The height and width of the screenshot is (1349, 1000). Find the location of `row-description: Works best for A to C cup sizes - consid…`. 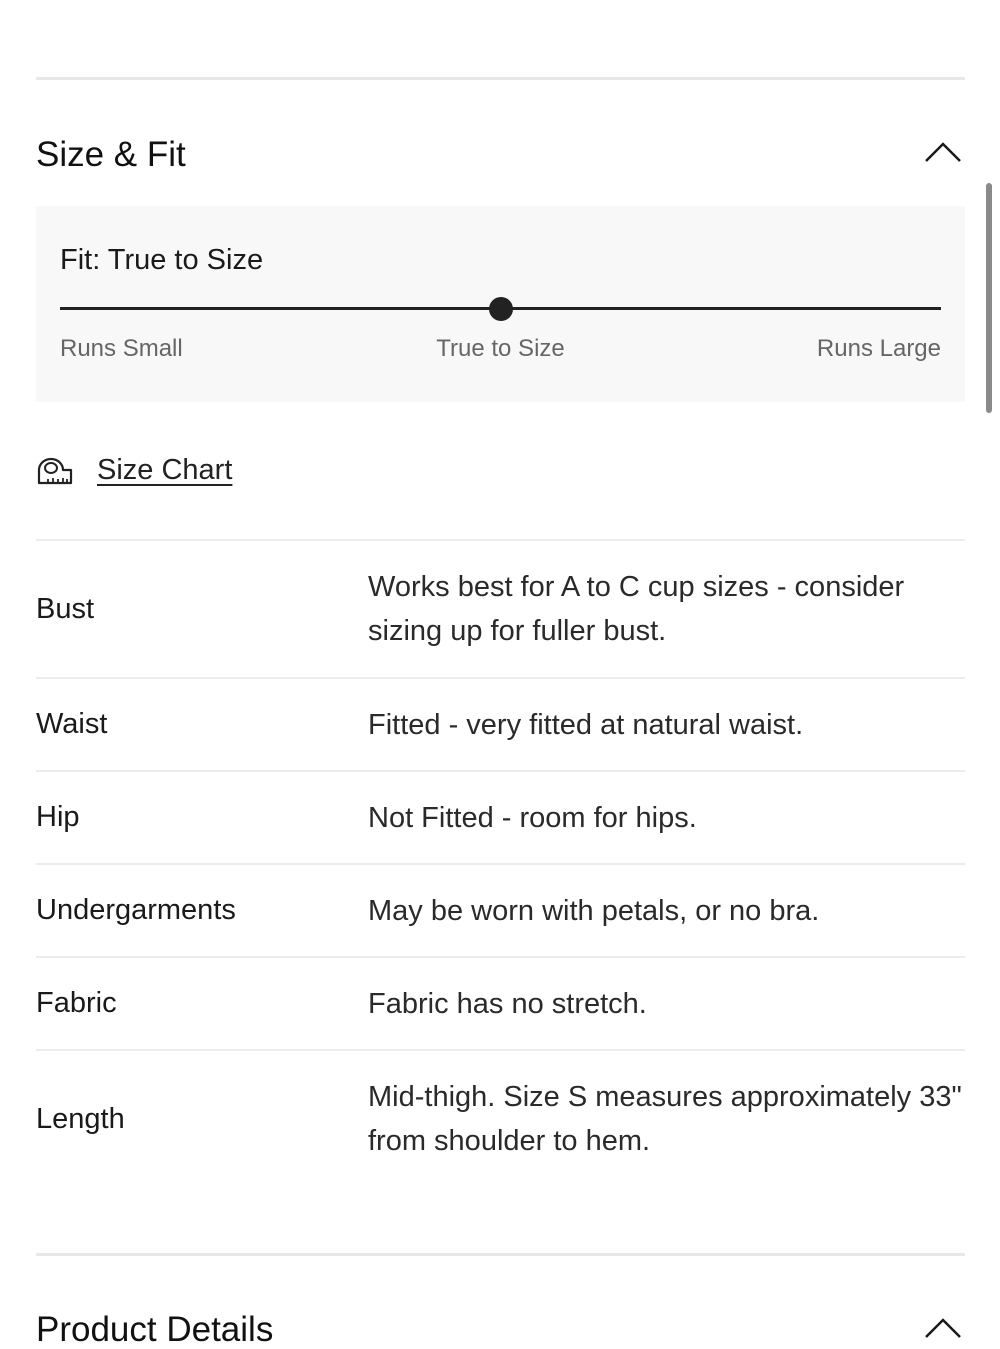

row-description: Works best for A to C cup sizes - consid… is located at coordinates (636, 609).